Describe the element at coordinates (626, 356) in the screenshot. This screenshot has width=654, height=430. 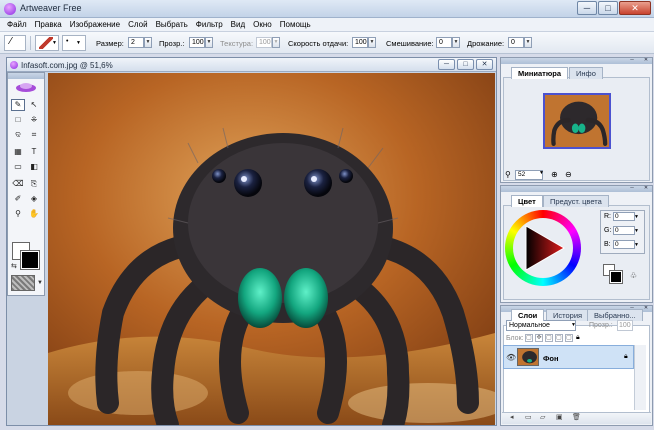
I see `layer-lock-icon: 🔒︎` at that location.